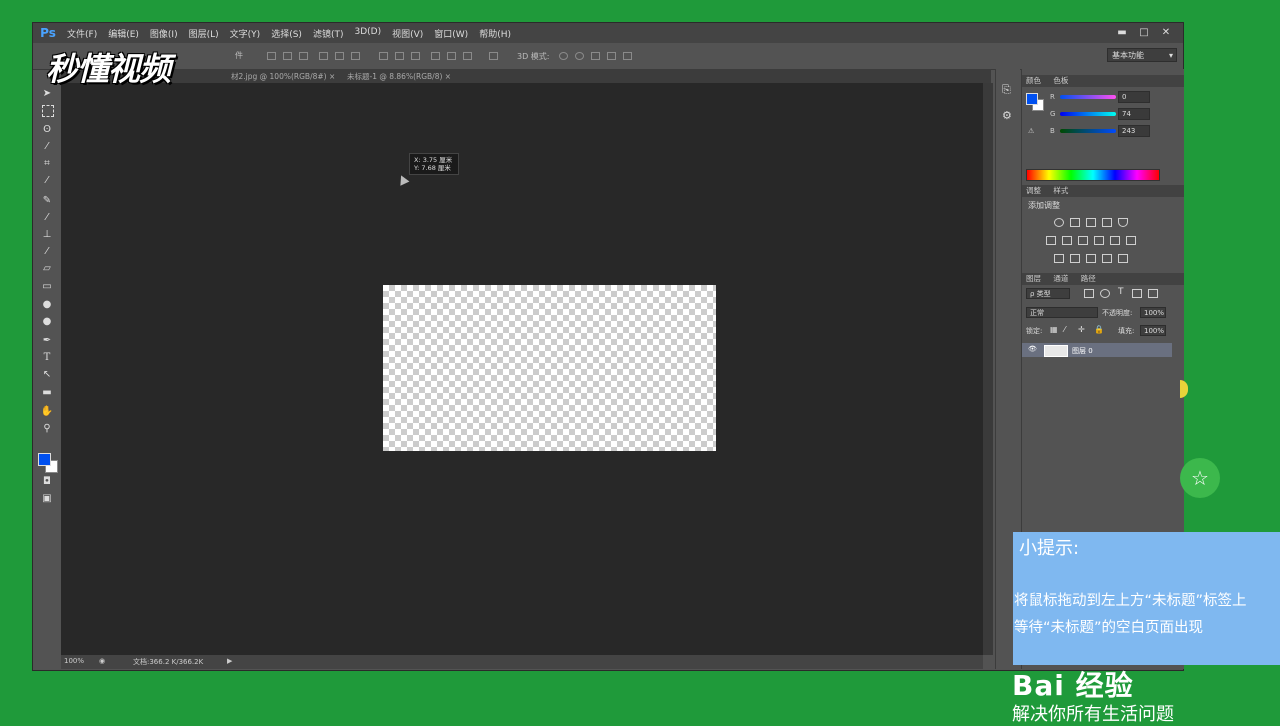 This screenshot has width=1280, height=726. I want to click on zoom-level: 100%, so click(74, 661).